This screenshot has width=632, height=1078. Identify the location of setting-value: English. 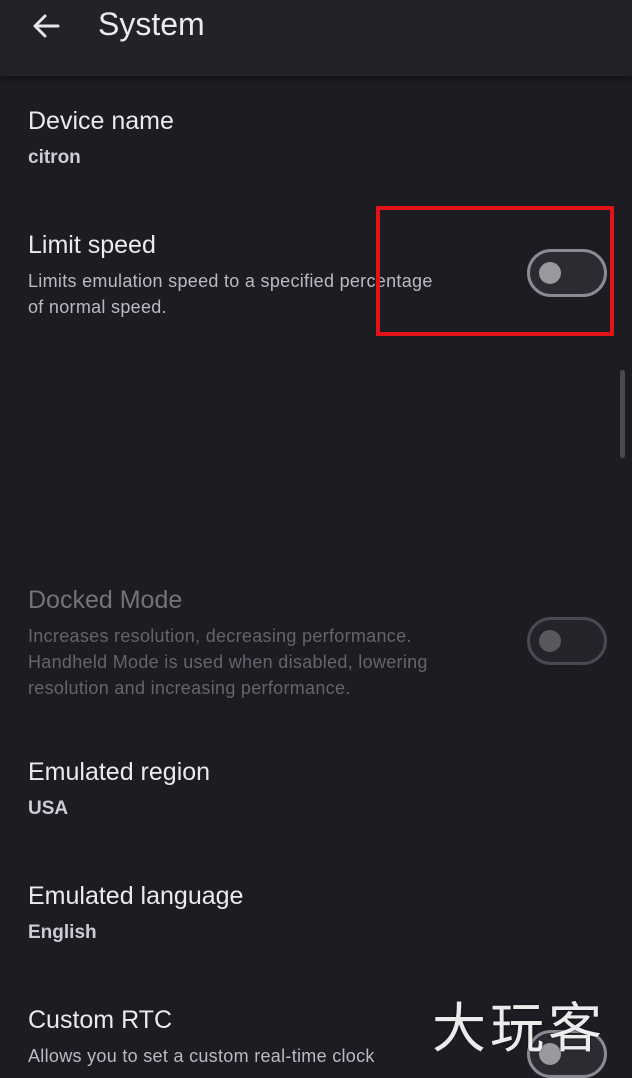
(62, 932).